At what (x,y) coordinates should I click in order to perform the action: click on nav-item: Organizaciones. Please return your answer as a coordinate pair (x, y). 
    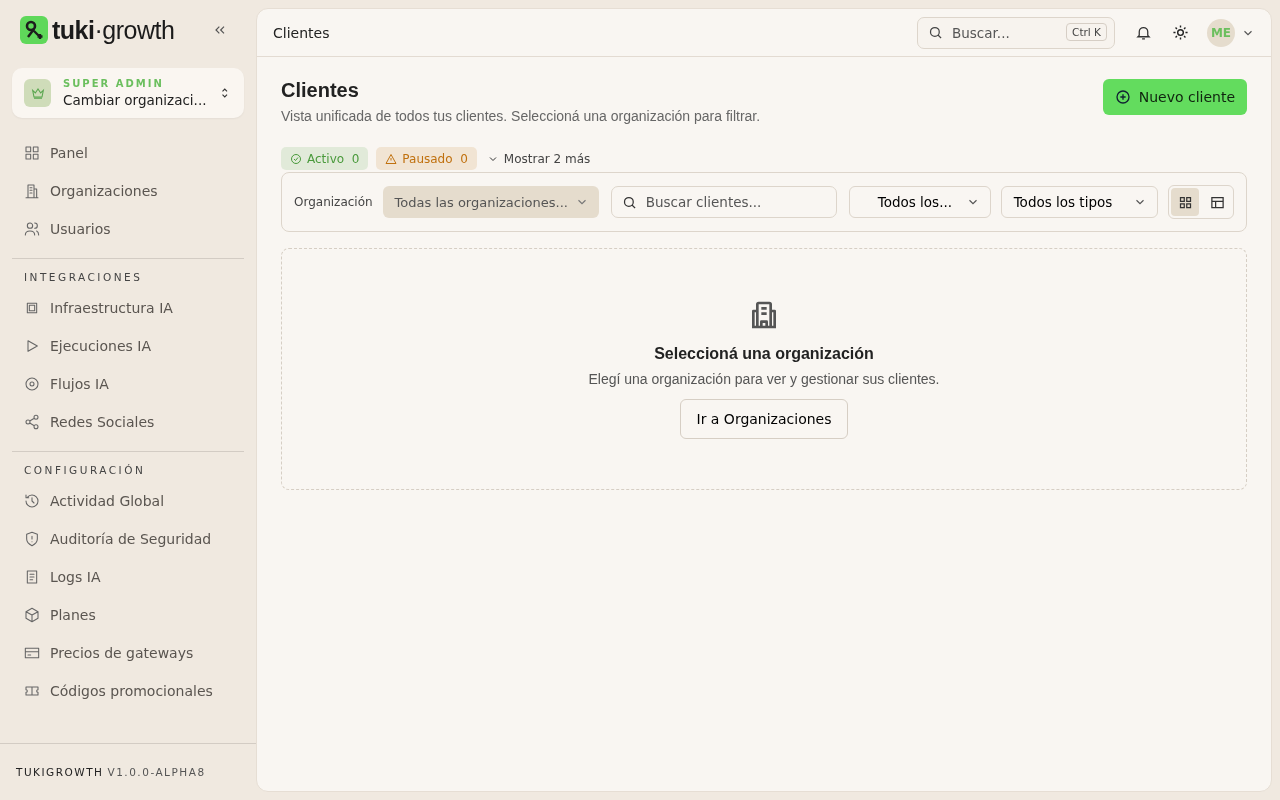
    Looking at the image, I should click on (128, 191).